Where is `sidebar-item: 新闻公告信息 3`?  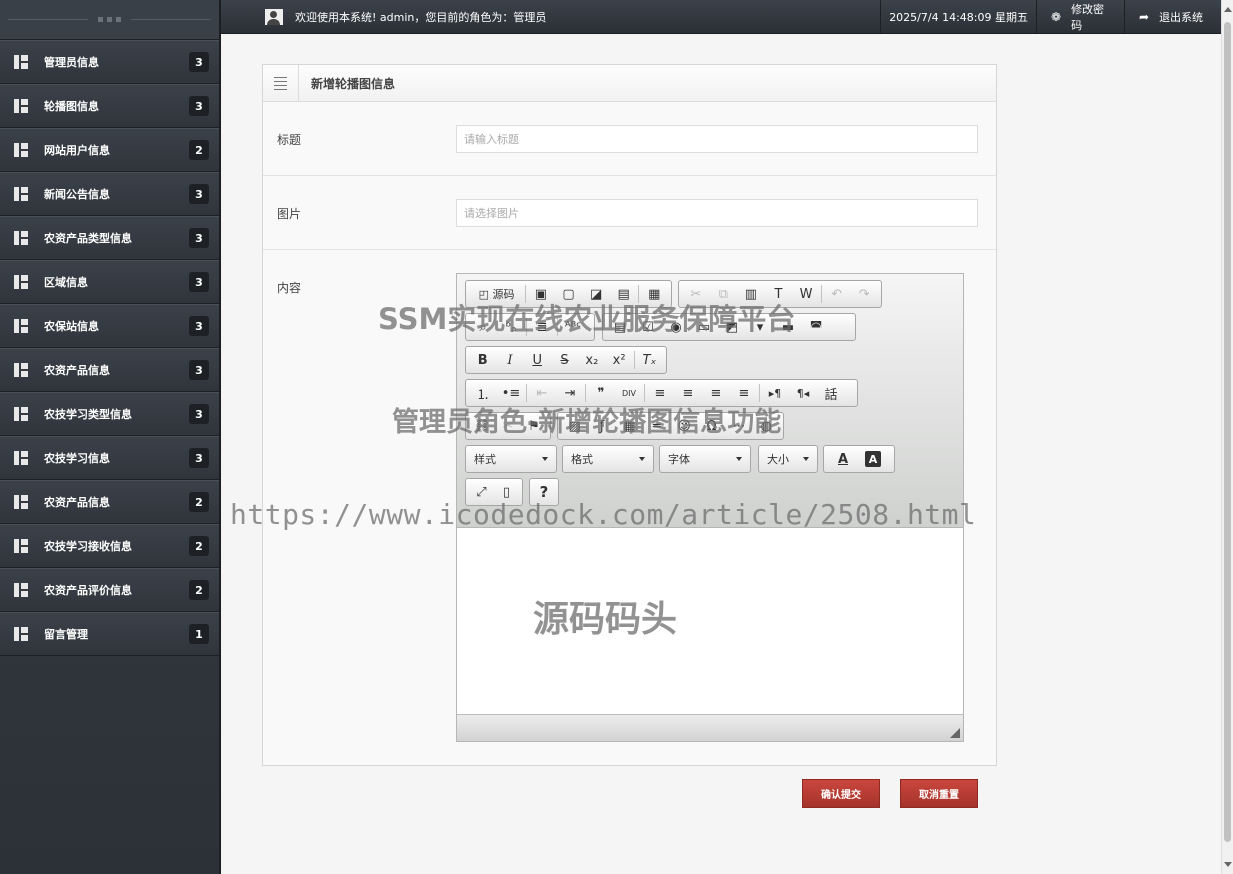 sidebar-item: 新闻公告信息 3 is located at coordinates (109, 194).